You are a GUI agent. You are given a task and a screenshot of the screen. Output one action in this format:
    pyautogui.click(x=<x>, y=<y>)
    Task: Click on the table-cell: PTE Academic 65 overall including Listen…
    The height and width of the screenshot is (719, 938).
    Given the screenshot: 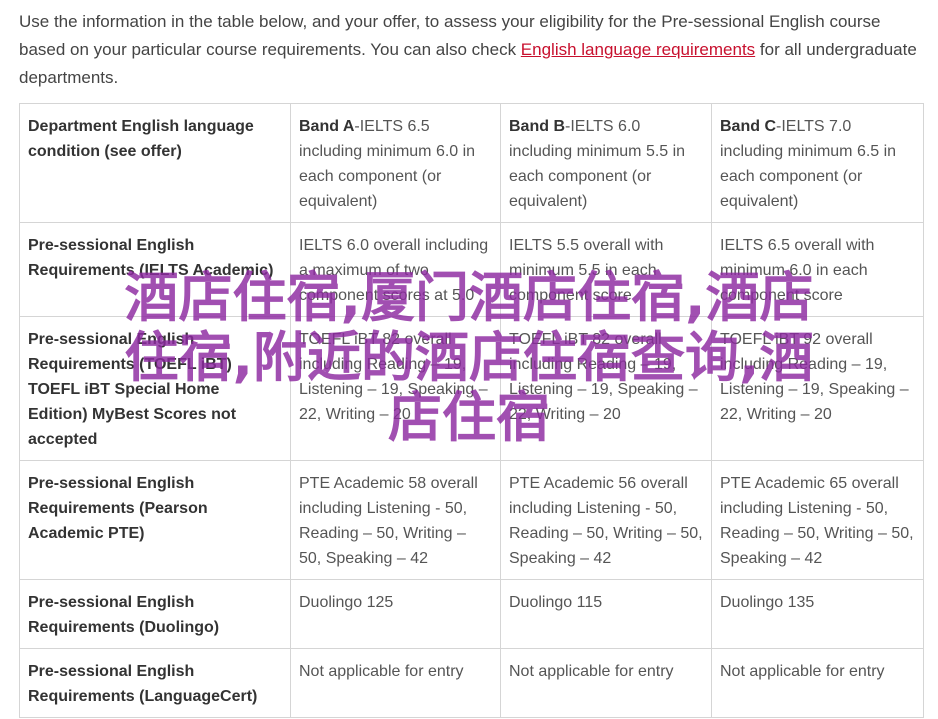 What is the action you would take?
    pyautogui.click(x=817, y=520)
    